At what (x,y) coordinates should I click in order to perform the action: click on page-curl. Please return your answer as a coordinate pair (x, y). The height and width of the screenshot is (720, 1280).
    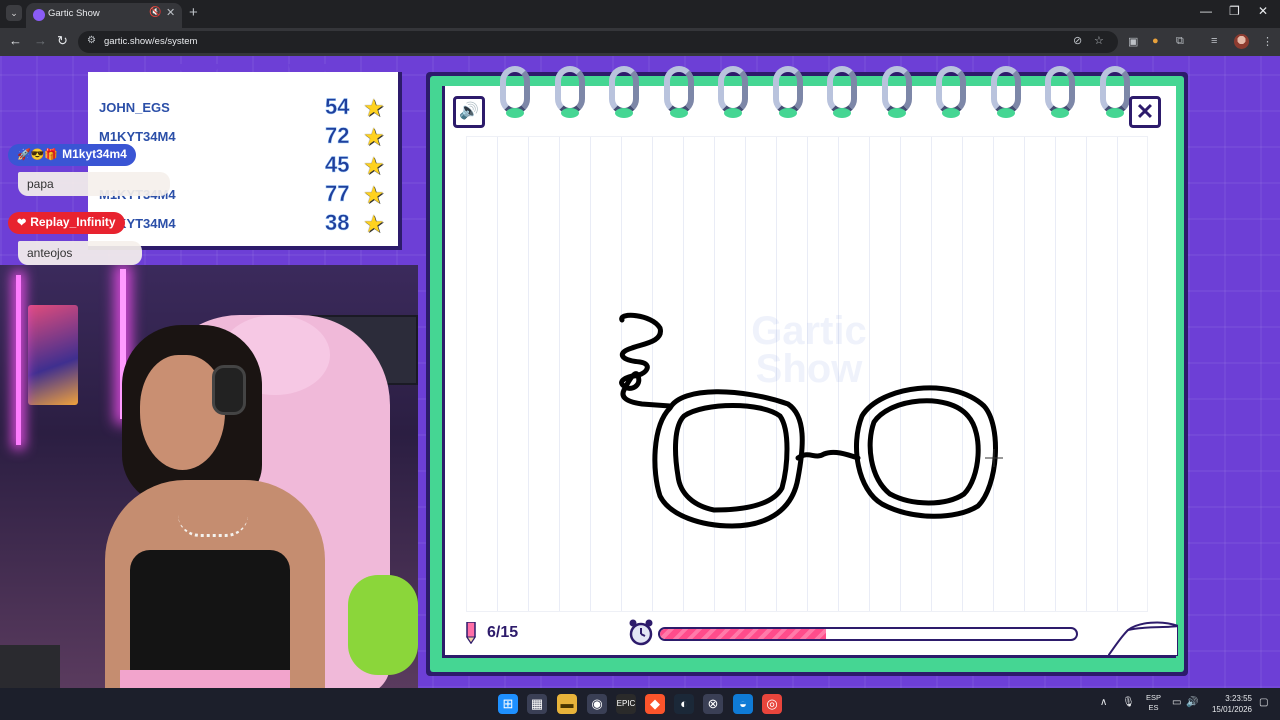
    Looking at the image, I should click on (1143, 636).